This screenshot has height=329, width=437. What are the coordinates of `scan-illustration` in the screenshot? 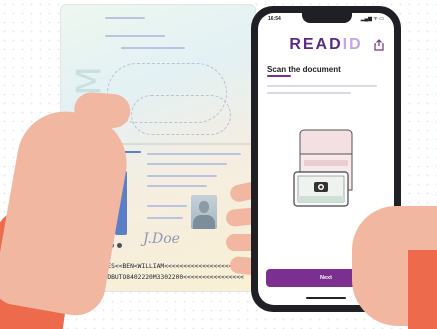 It's located at (323, 168).